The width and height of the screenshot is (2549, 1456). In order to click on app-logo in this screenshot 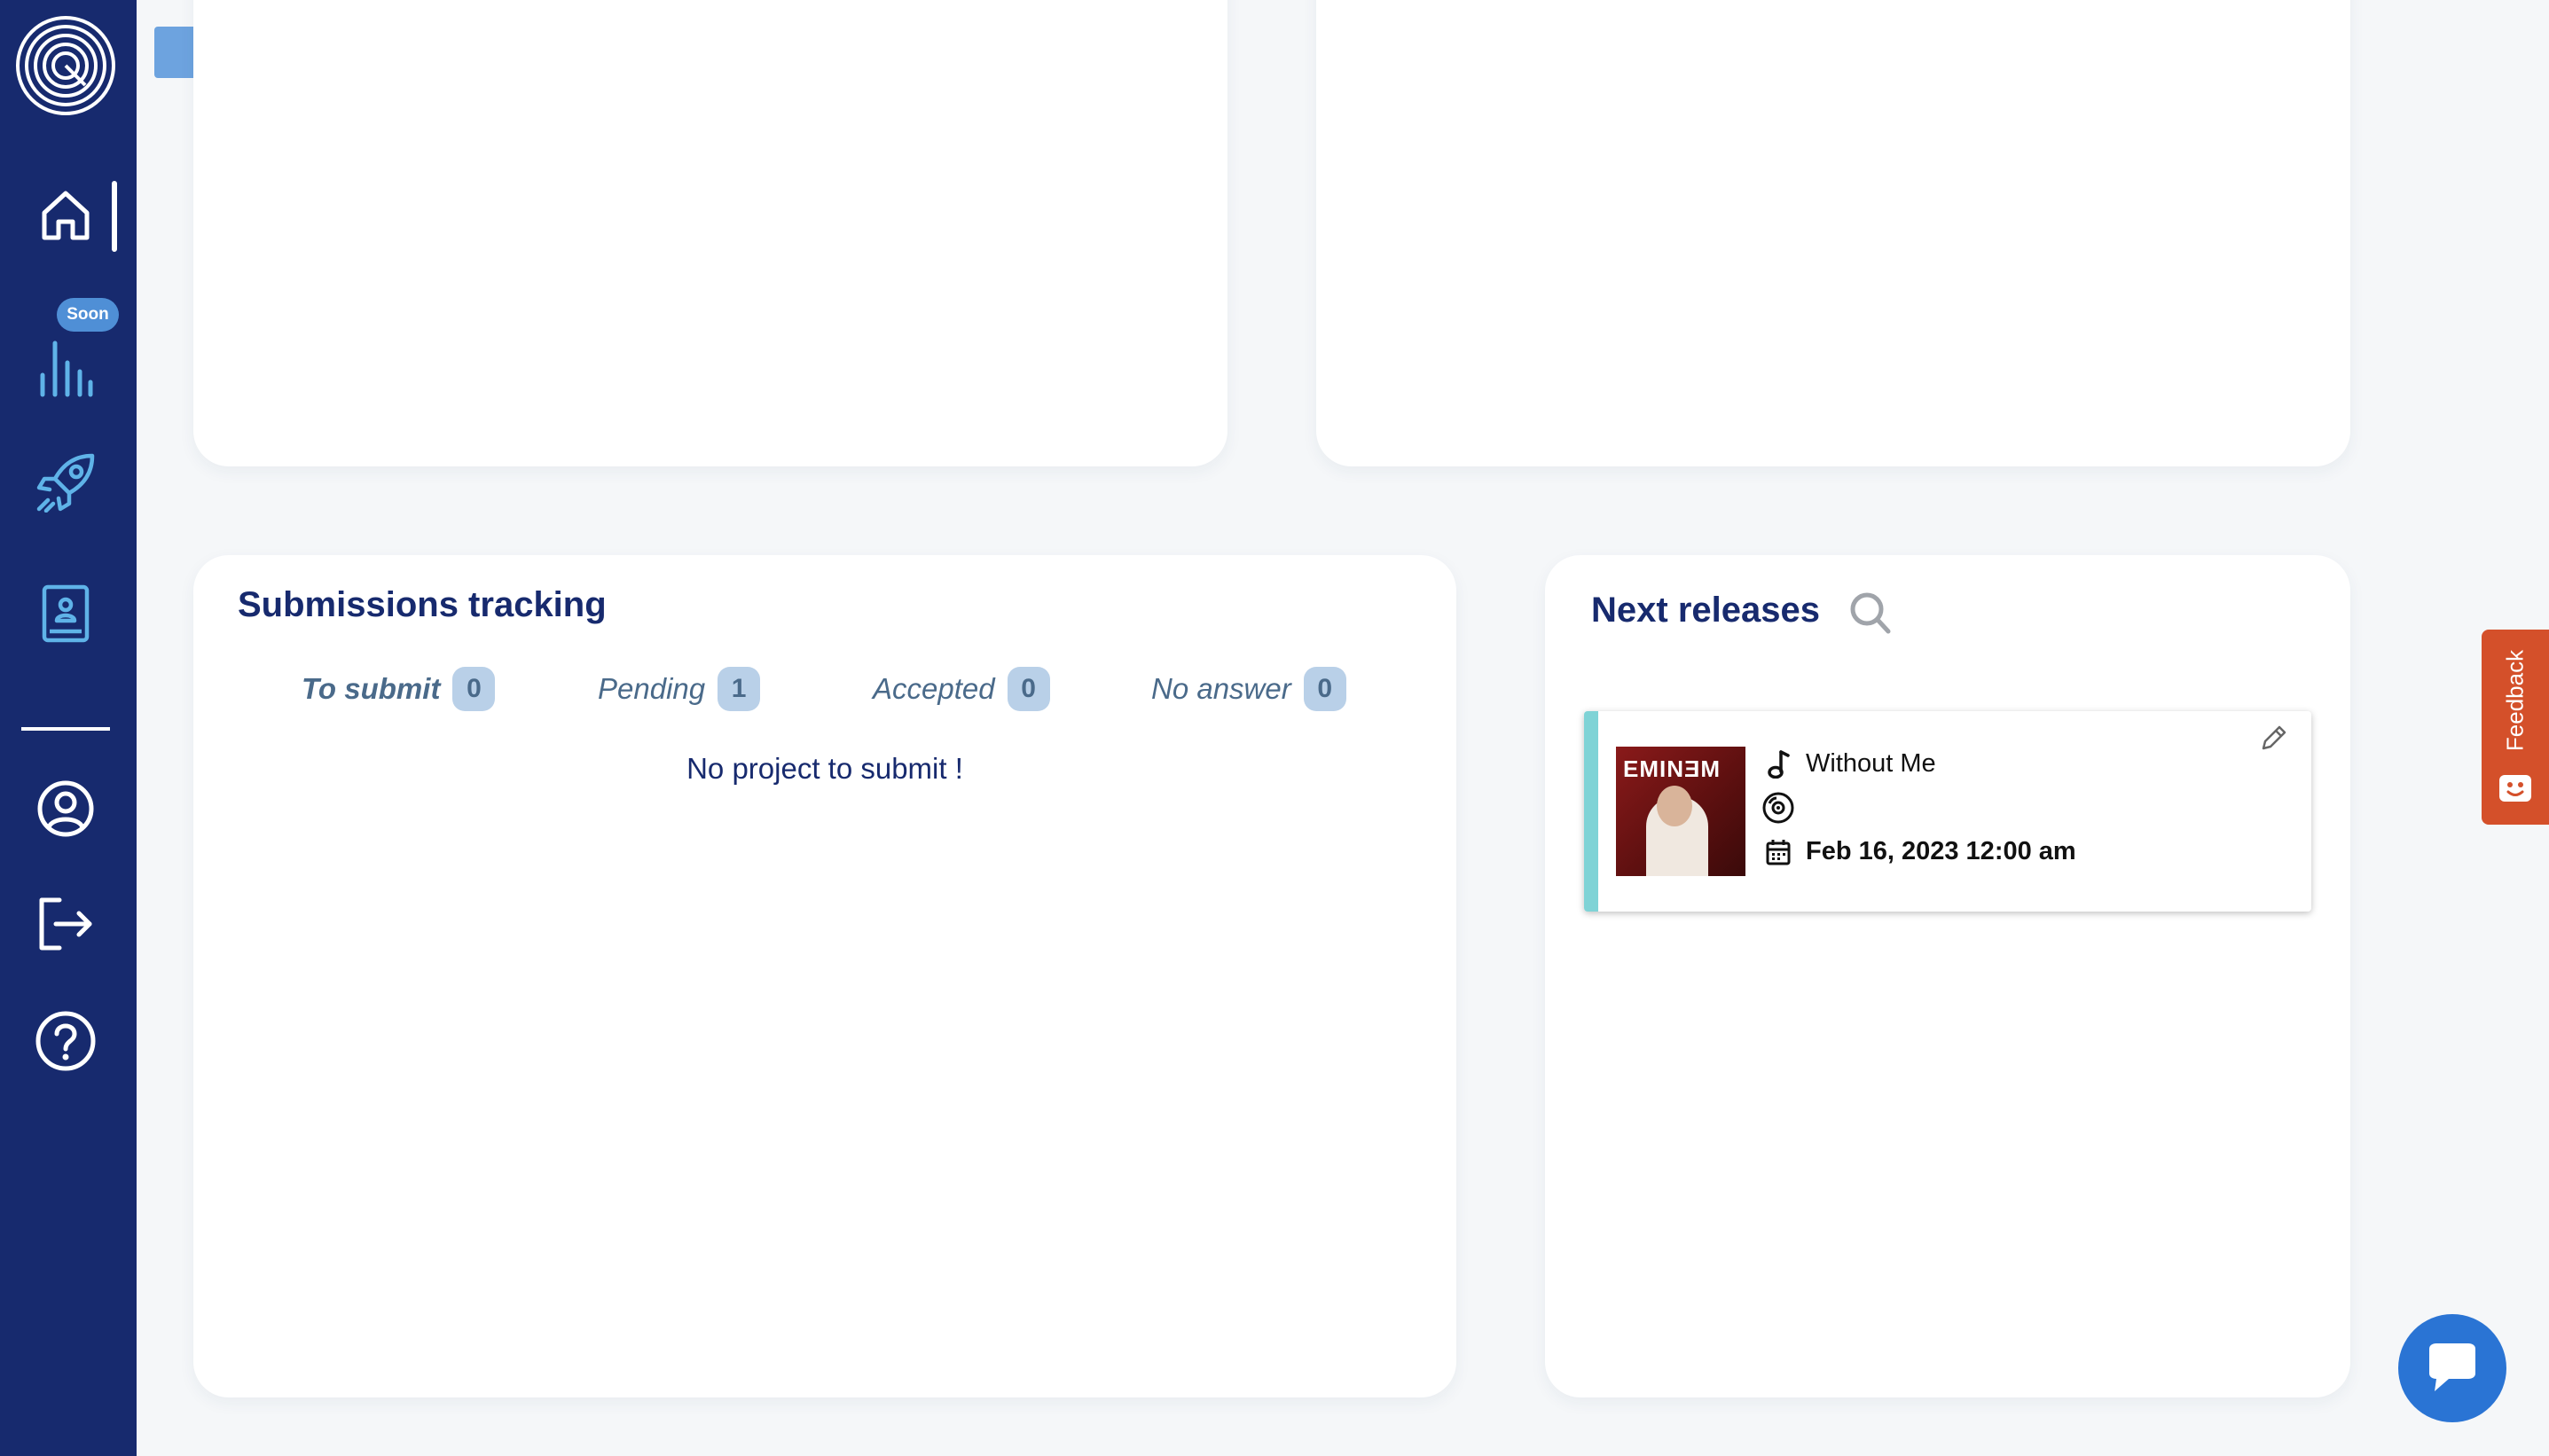, I will do `click(65, 65)`.